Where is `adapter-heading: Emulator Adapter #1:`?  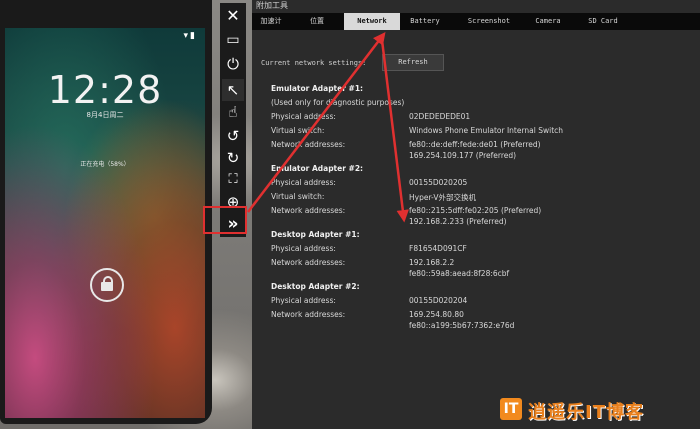
adapter-heading: Emulator Adapter #1: is located at coordinates (317, 88).